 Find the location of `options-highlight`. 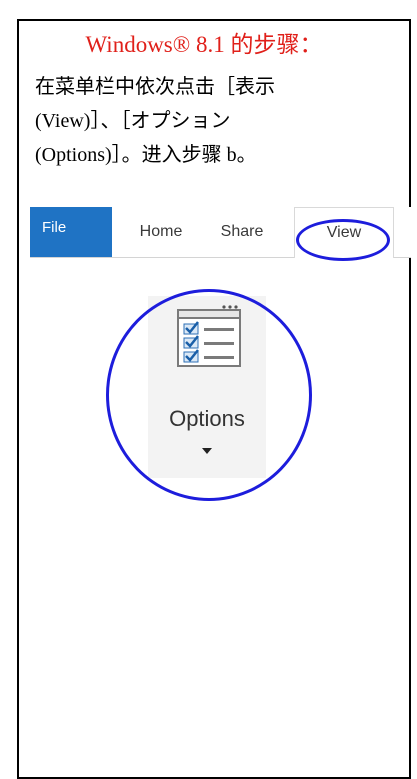

options-highlight is located at coordinates (209, 395).